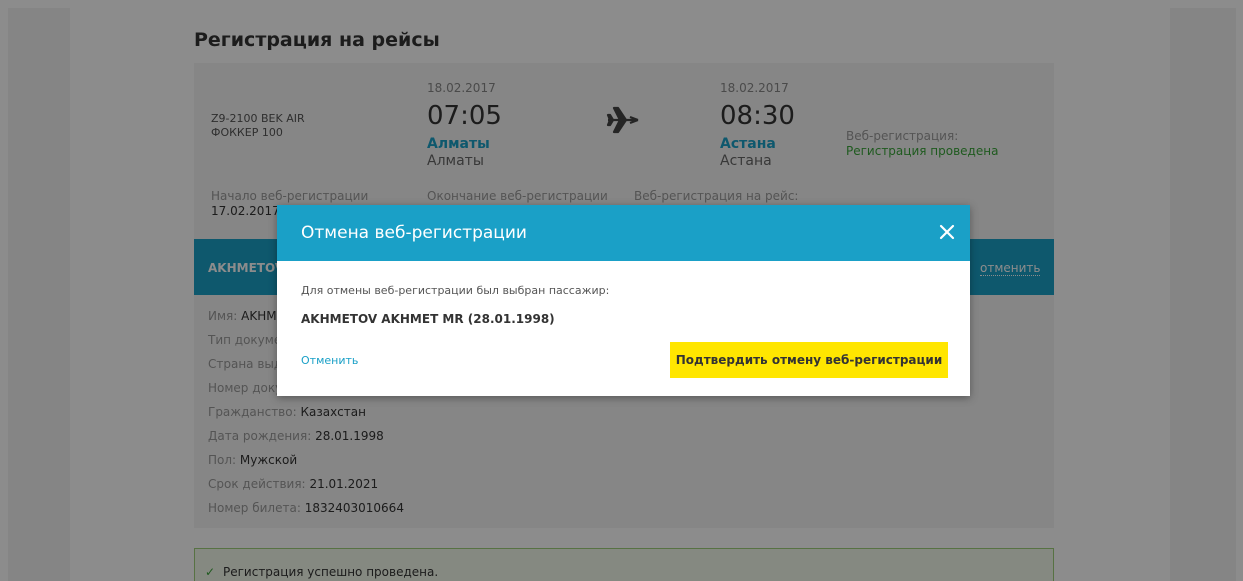  Describe the element at coordinates (414, 233) in the screenshot. I see `modal-title: Отмена веб-регистрации` at that location.